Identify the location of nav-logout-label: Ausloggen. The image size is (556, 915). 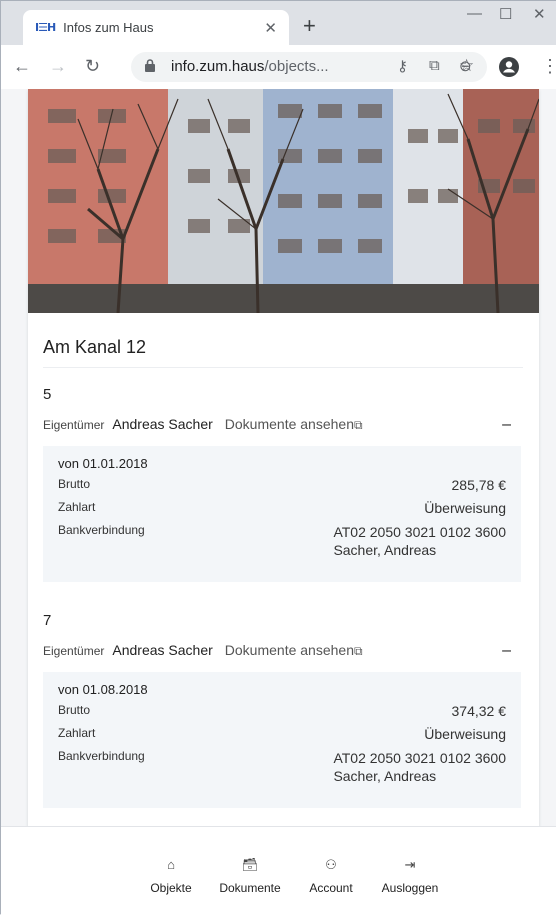
(410, 888).